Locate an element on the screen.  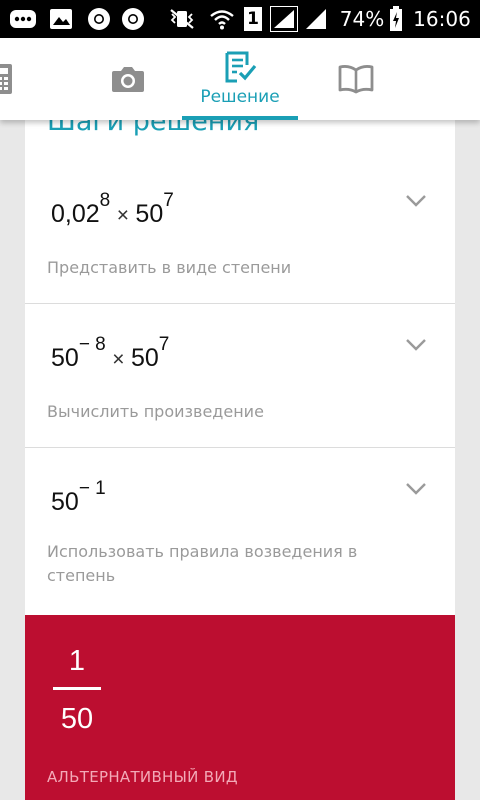
tab-solution-label: Решение is located at coordinates (240, 97).